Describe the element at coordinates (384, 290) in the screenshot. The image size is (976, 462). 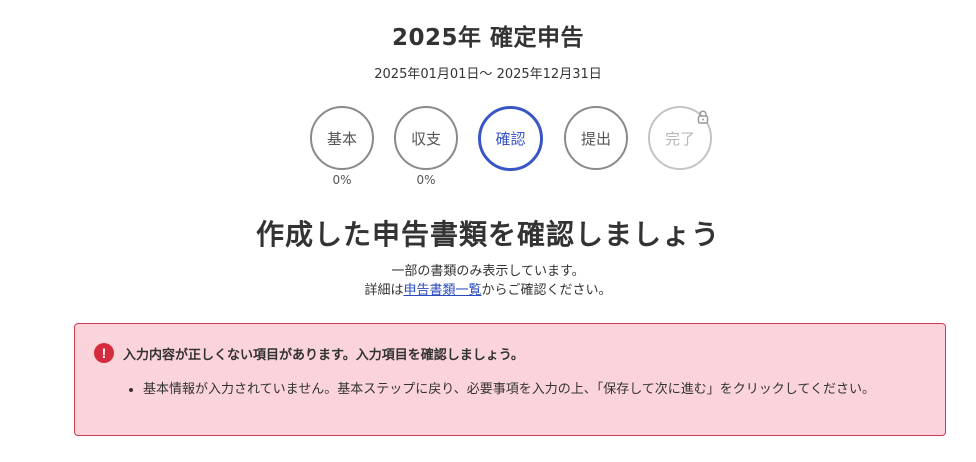
I see `note-prefix: 詳細は` at that location.